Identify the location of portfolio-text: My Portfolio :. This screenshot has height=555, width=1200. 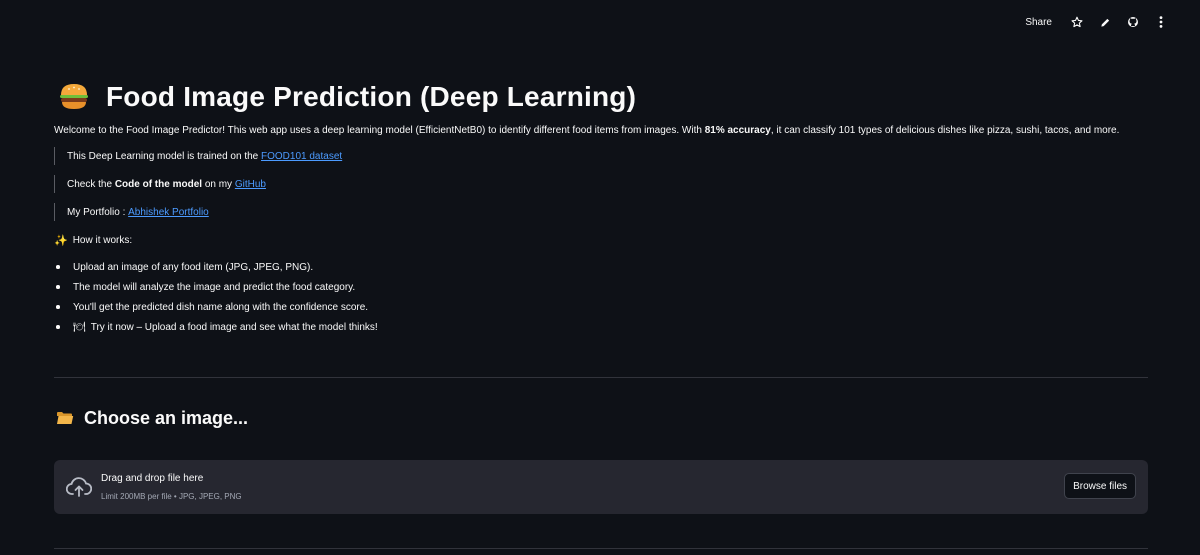
(96, 212).